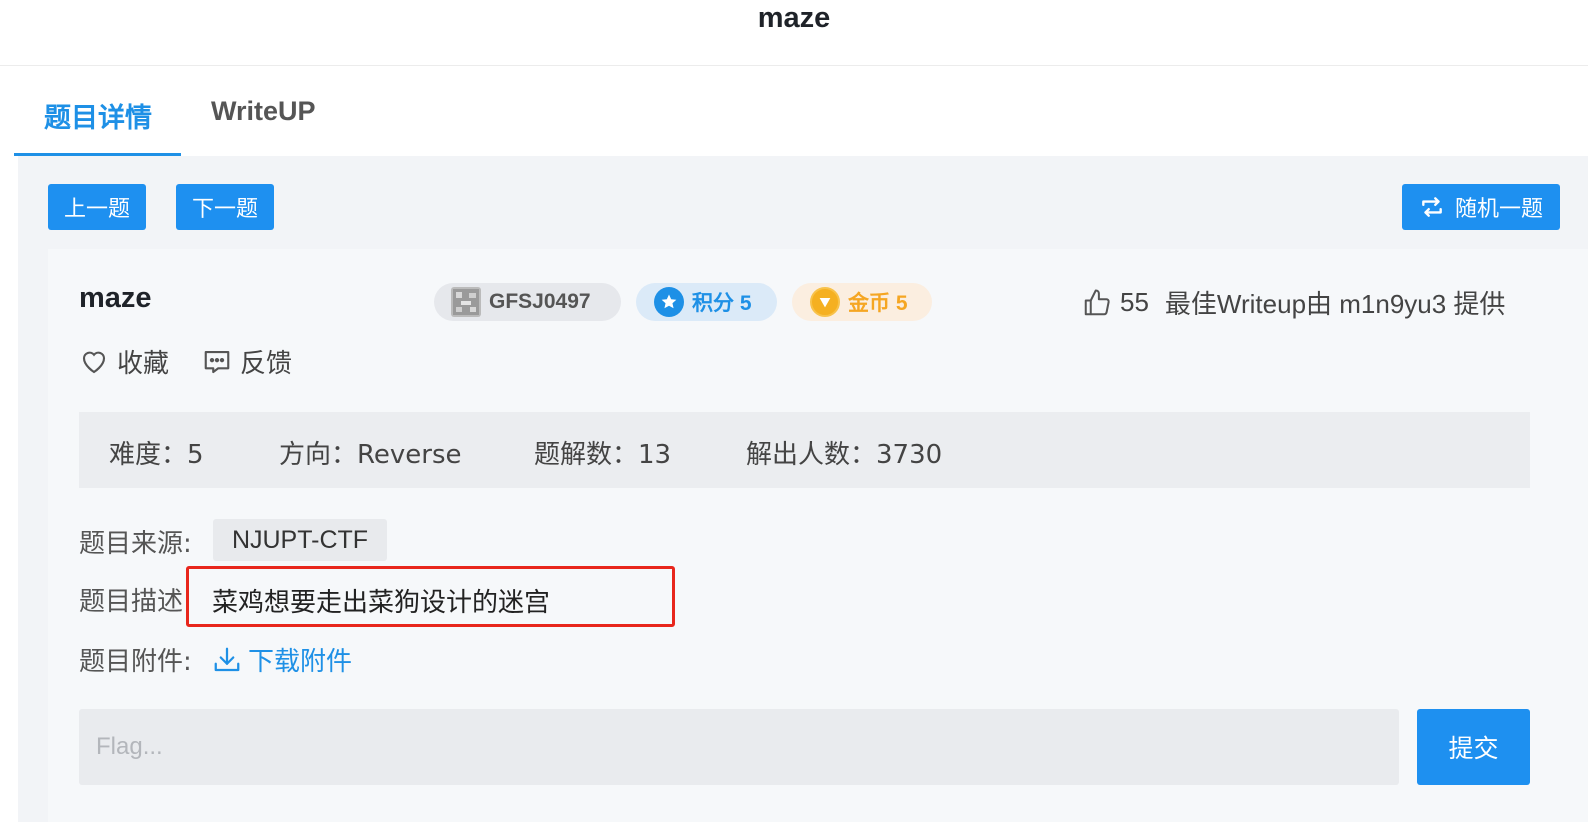 The image size is (1588, 822). I want to click on points-badge: 积分 5, so click(706, 302).